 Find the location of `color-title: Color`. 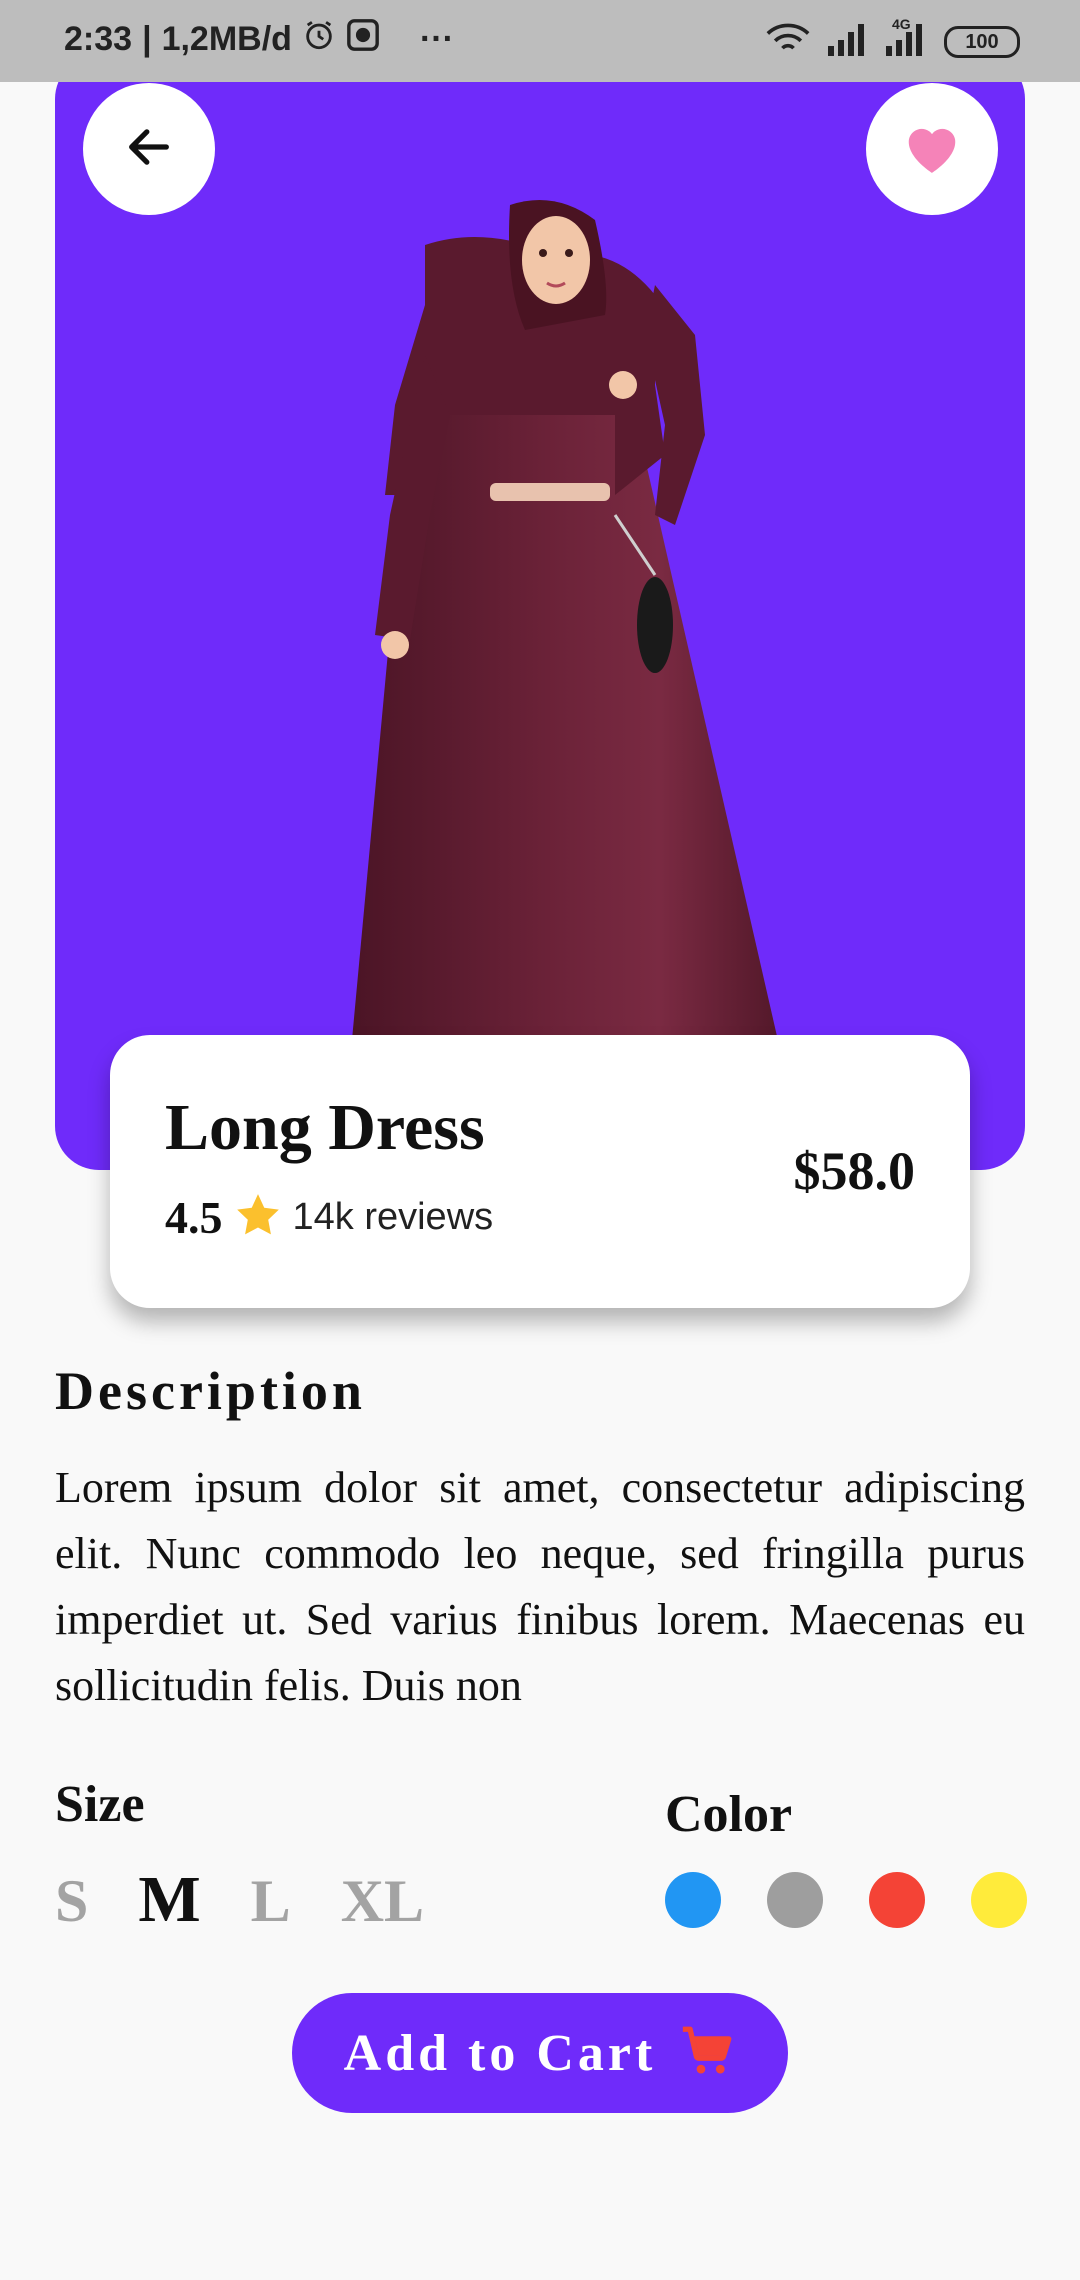

color-title: Color is located at coordinates (729, 1814).